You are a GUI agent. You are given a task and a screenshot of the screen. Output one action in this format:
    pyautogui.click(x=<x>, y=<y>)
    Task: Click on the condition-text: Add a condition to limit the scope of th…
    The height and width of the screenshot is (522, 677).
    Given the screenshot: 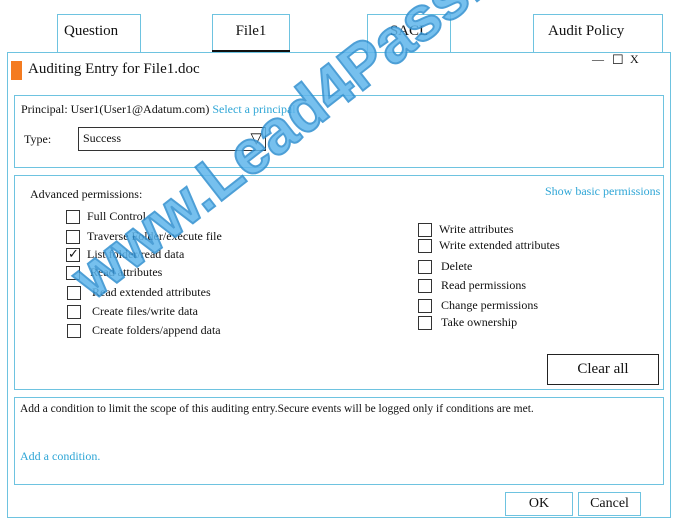 What is the action you would take?
    pyautogui.click(x=277, y=409)
    